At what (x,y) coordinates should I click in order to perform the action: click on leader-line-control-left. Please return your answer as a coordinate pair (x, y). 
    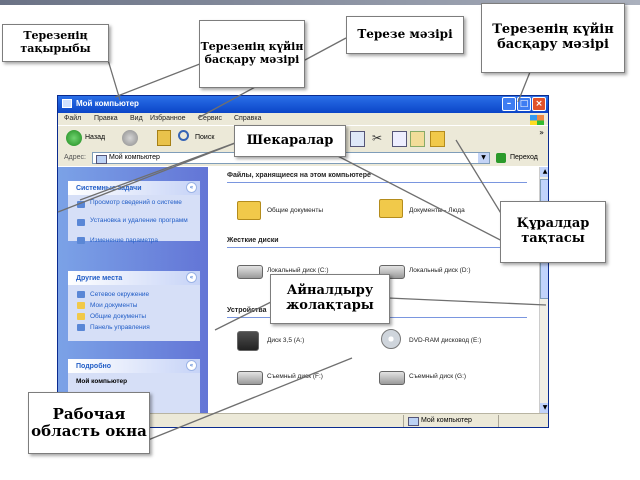
    Looking at the image, I should click on (162, 78).